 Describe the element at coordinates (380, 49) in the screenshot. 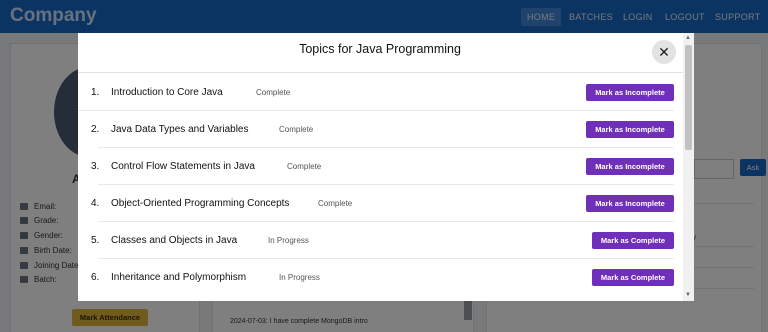

I see `modal-title: Topics for Java Programming` at that location.